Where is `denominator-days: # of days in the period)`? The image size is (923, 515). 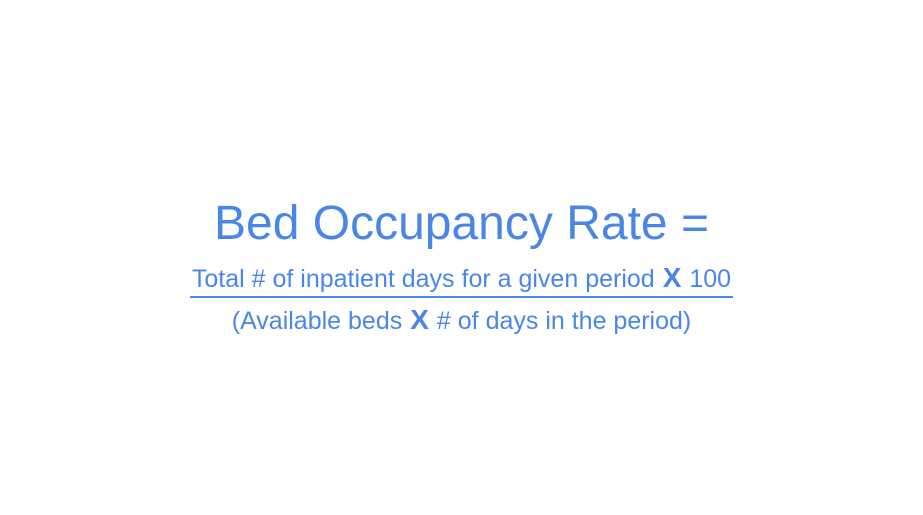 denominator-days: # of days in the period) is located at coordinates (564, 321).